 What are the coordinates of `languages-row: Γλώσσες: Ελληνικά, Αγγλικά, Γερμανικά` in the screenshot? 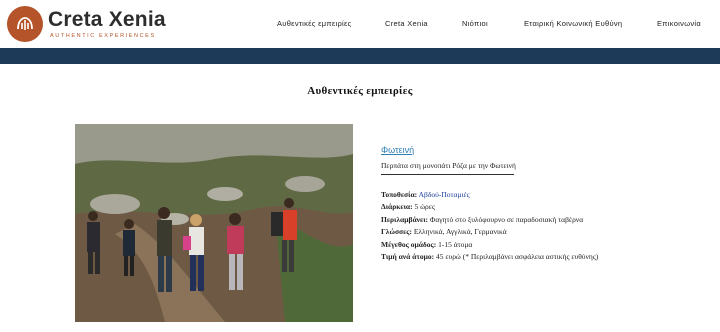 It's located at (506, 232).